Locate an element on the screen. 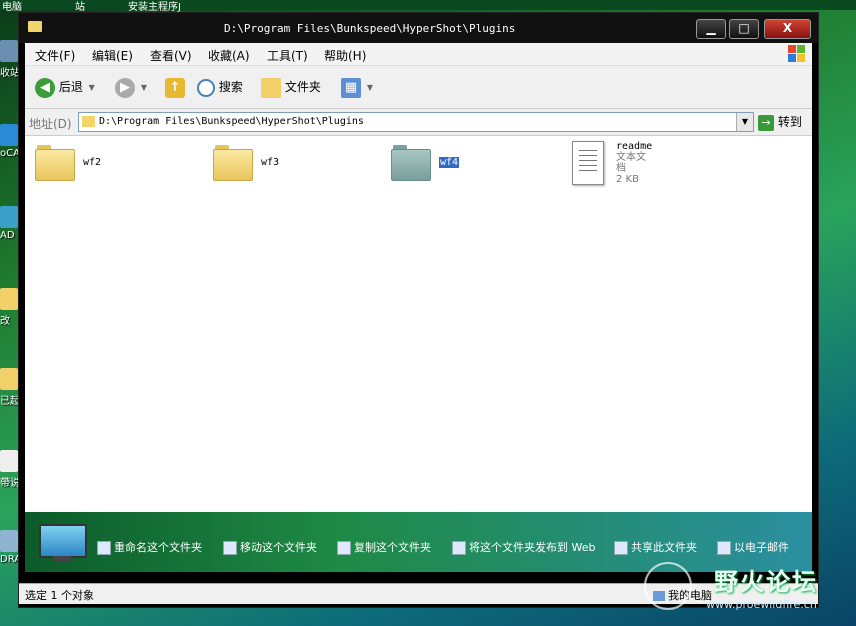 This screenshot has width=856, height=626. document-info: readme 文本文档 2 KB is located at coordinates (634, 163).